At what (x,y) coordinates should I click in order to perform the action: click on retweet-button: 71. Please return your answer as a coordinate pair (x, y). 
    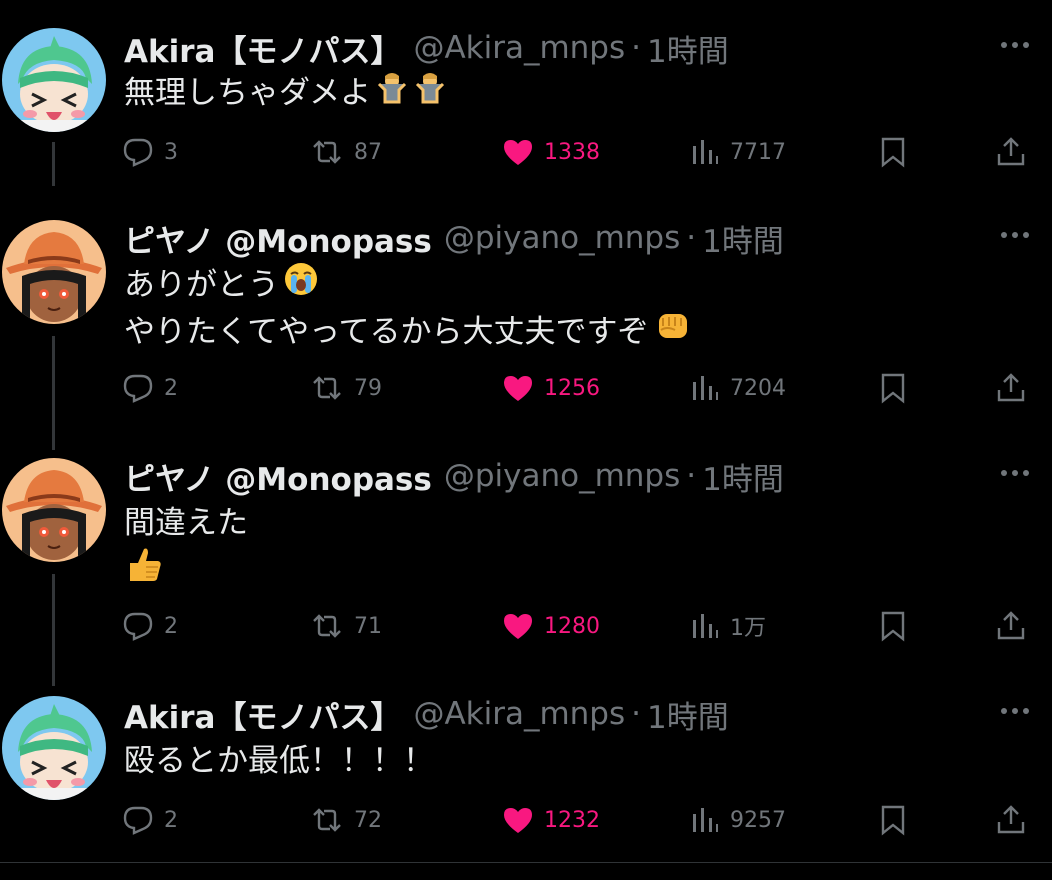
    Looking at the image, I should click on (346, 626).